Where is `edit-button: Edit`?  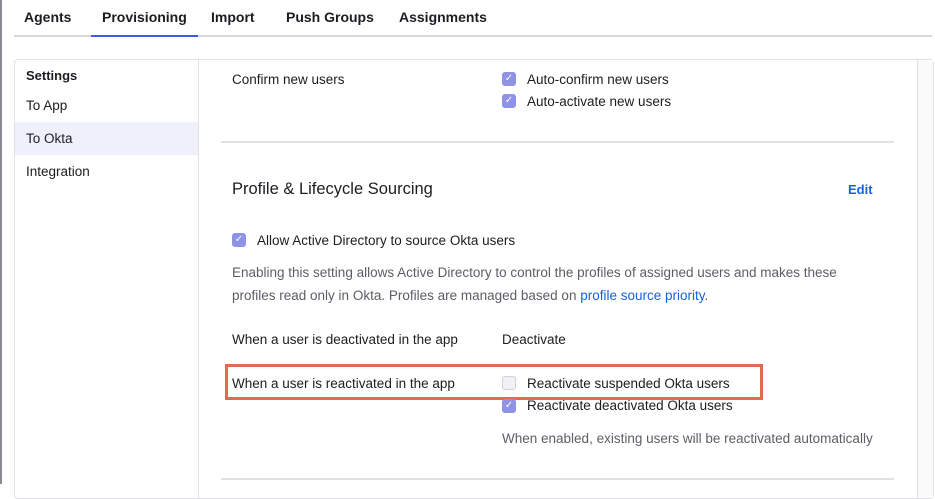 edit-button: Edit is located at coordinates (860, 189).